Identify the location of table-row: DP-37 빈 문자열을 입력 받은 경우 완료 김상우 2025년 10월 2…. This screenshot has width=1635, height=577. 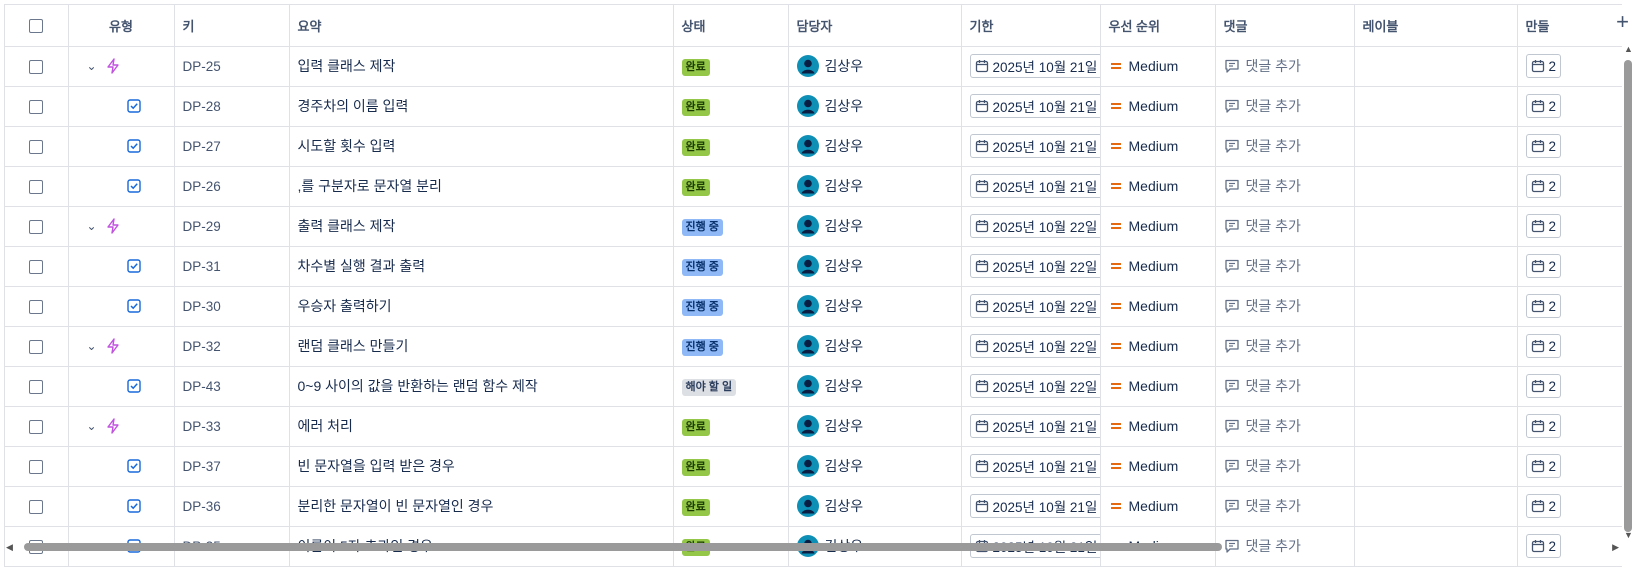
(813, 466).